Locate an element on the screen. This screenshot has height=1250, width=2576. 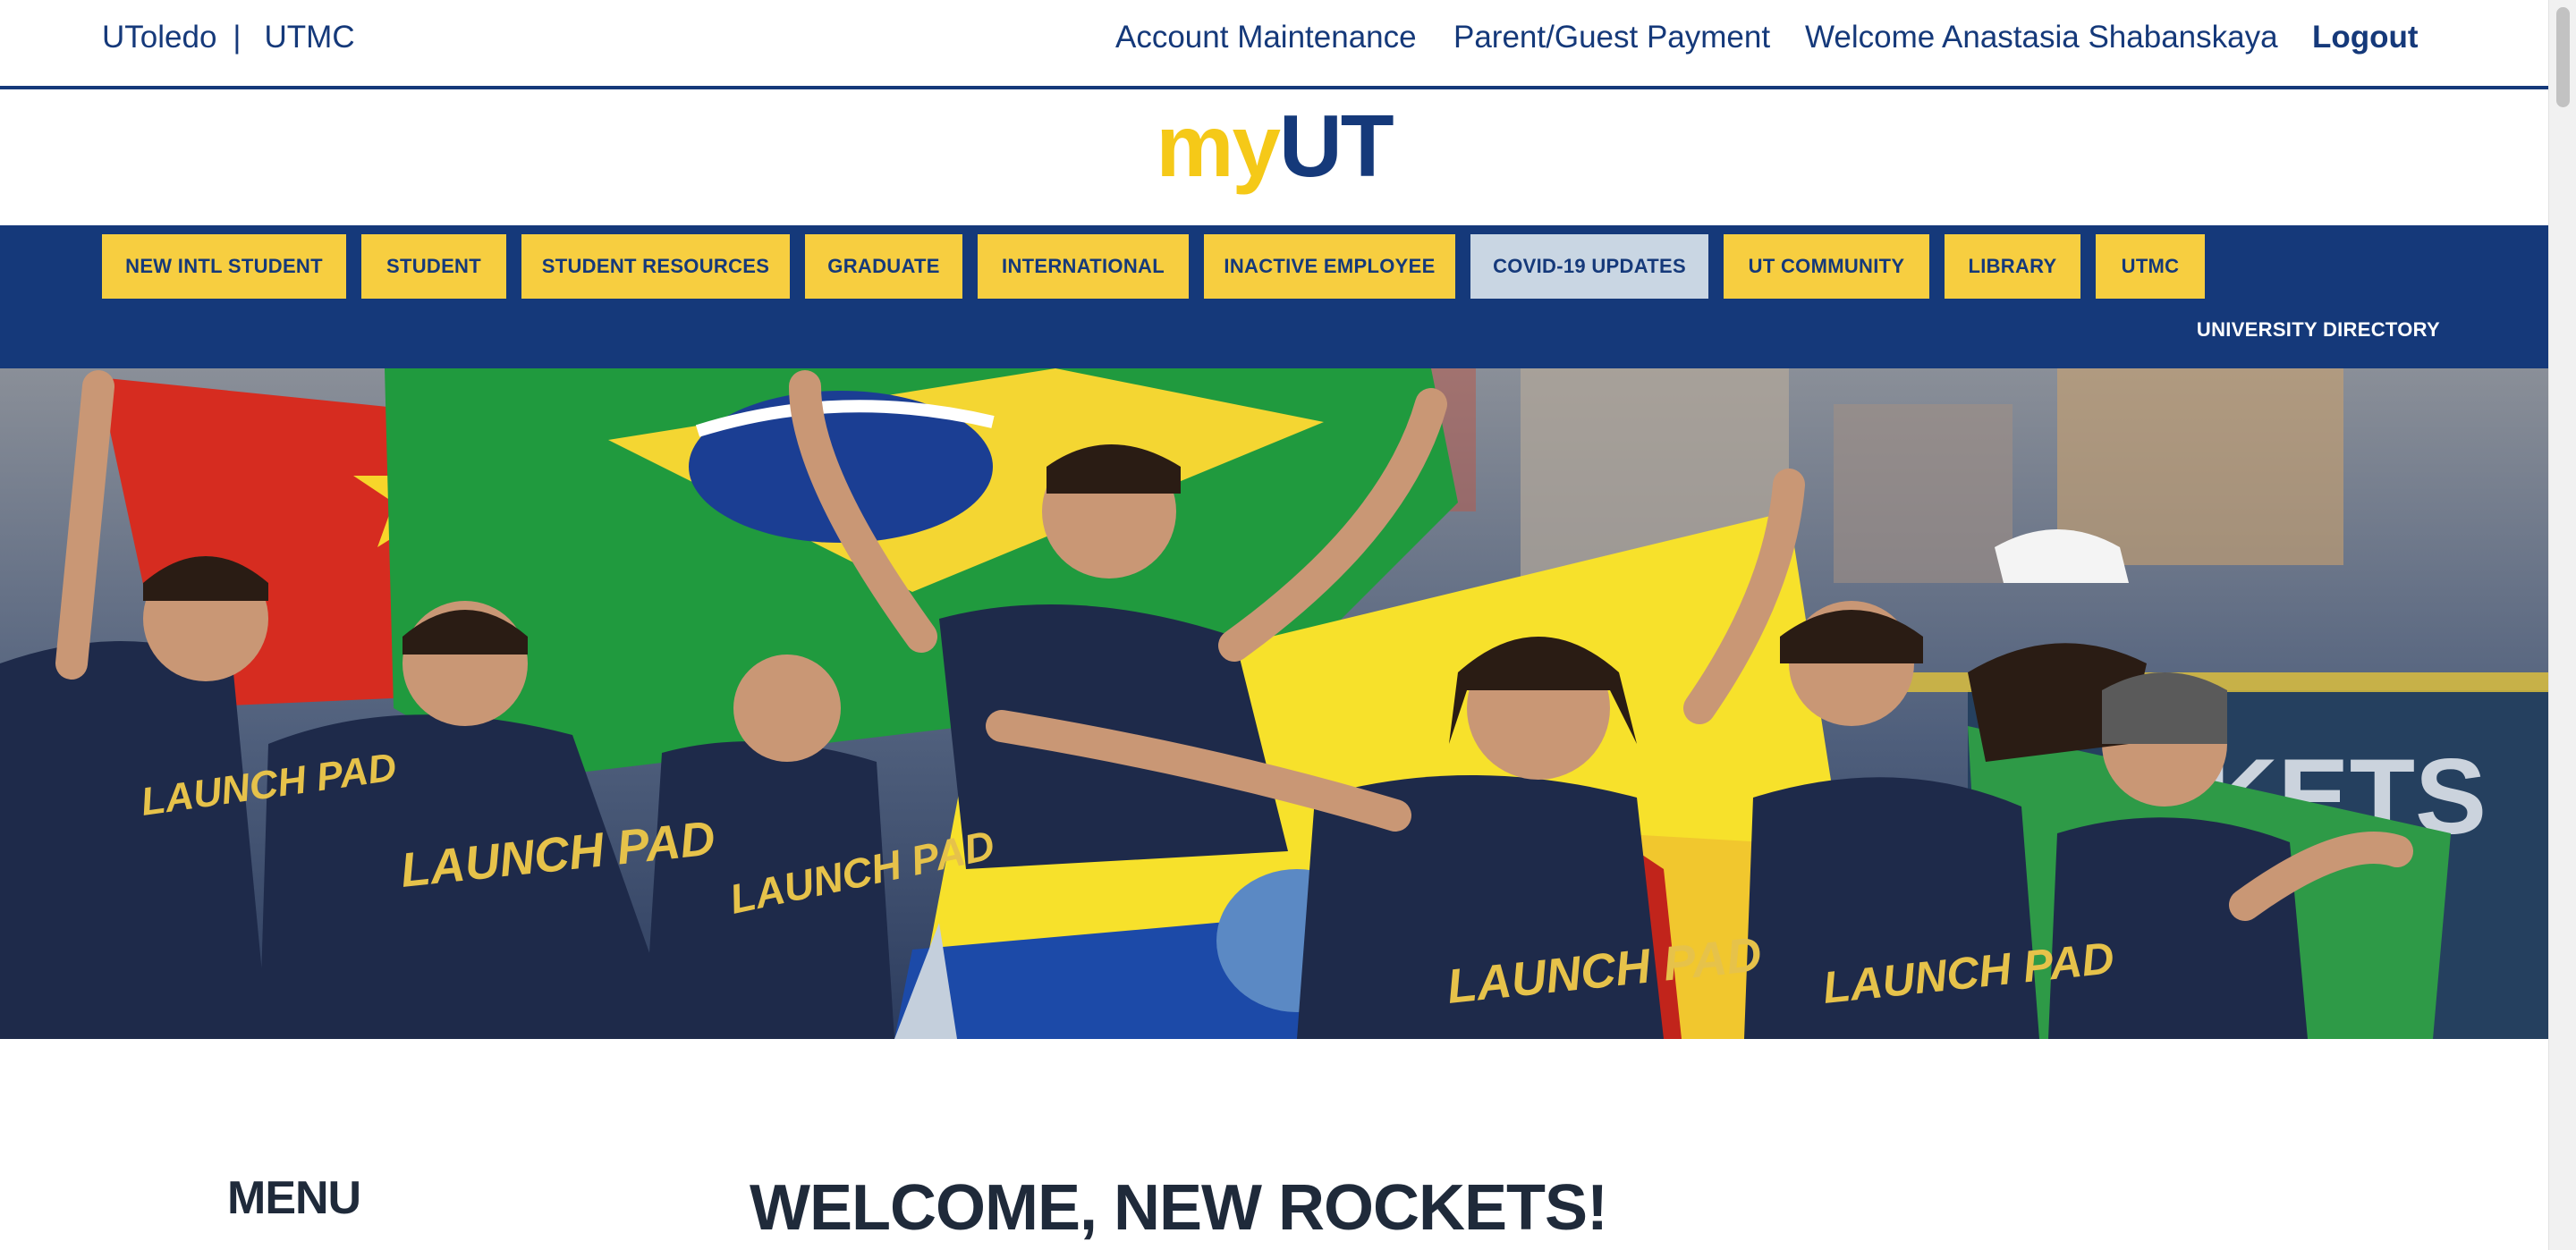
logo-my: my is located at coordinates (1218, 146).